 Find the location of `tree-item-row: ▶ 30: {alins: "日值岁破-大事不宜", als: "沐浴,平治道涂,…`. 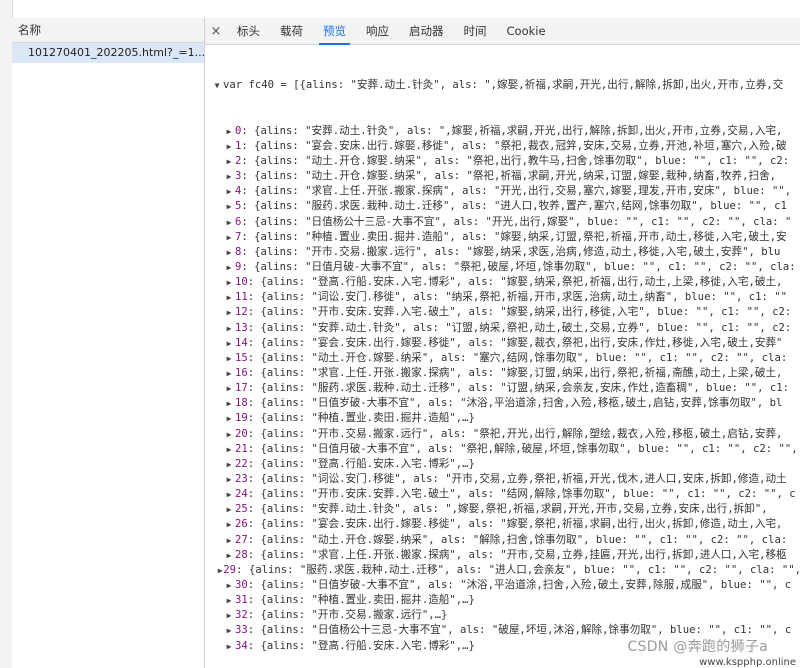

tree-item-row: ▶ 30: {alins: "日值岁破-大事不宜", als: "沐浴,平治道涂,… is located at coordinates (505, 585).